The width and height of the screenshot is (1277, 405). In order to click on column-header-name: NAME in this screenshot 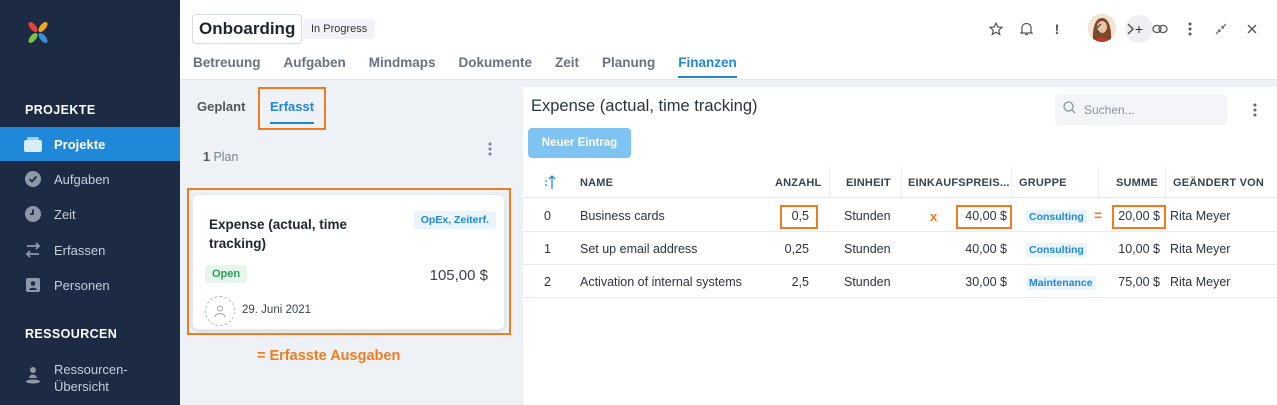, I will do `click(596, 183)`.